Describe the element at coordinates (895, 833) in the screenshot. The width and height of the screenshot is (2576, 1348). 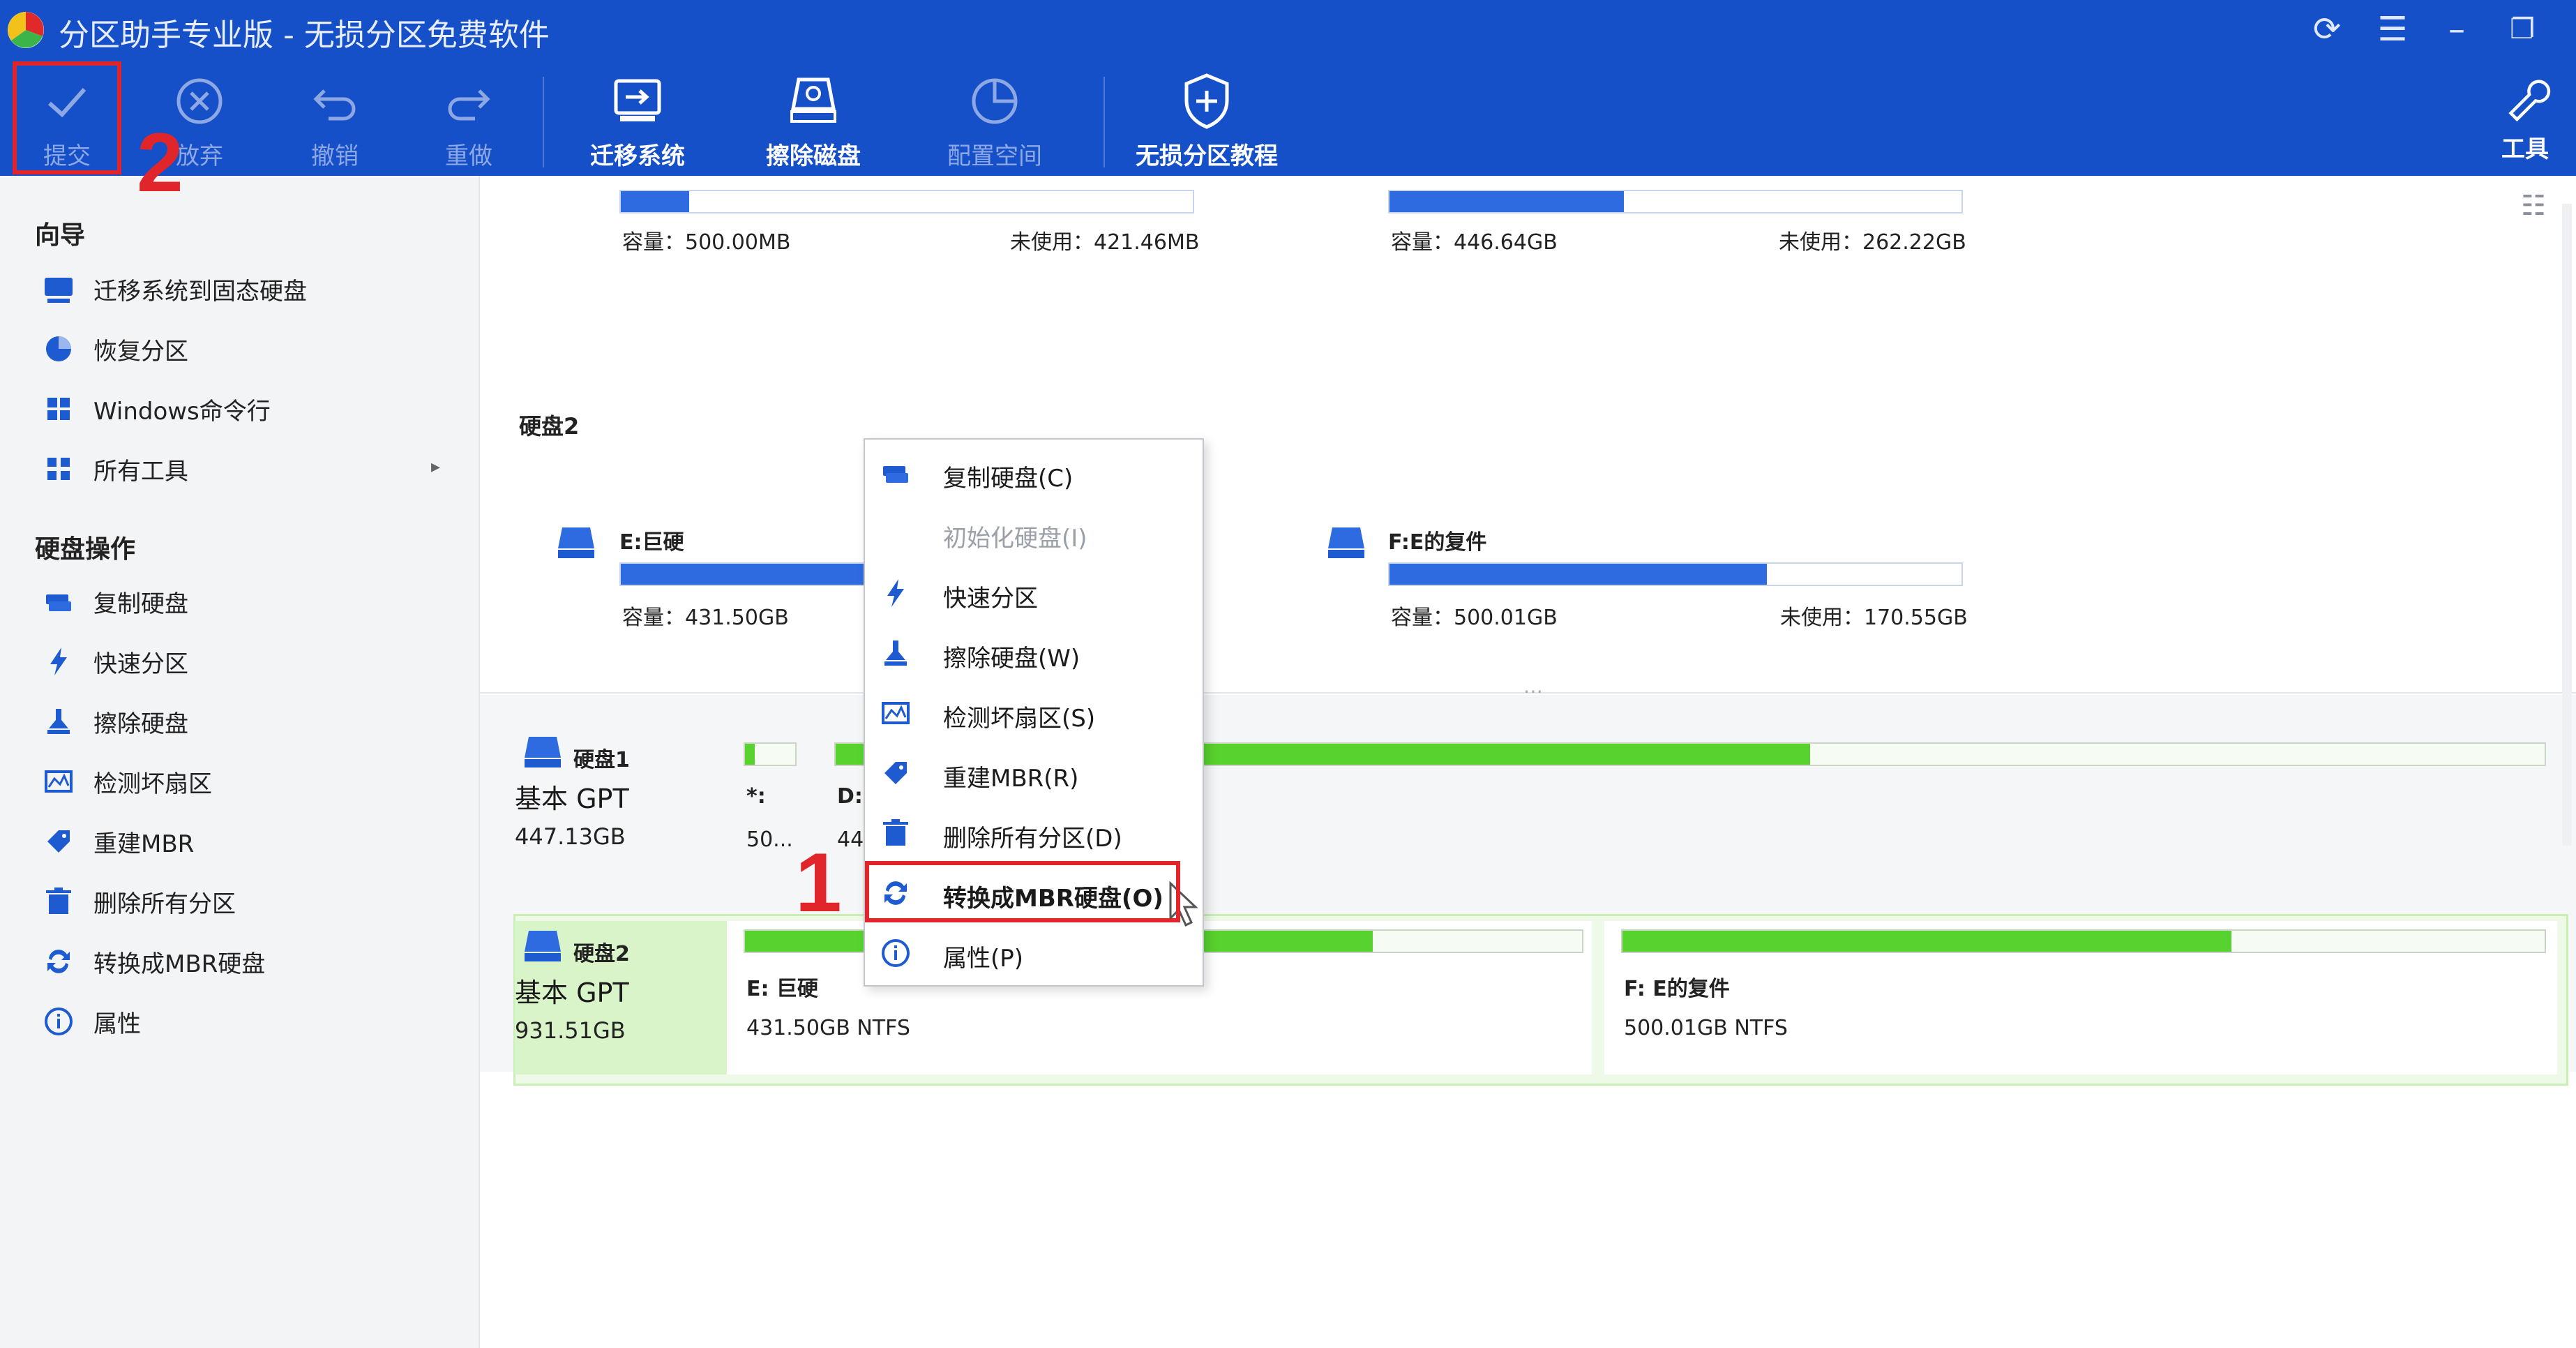
I see `trash-icon` at that location.